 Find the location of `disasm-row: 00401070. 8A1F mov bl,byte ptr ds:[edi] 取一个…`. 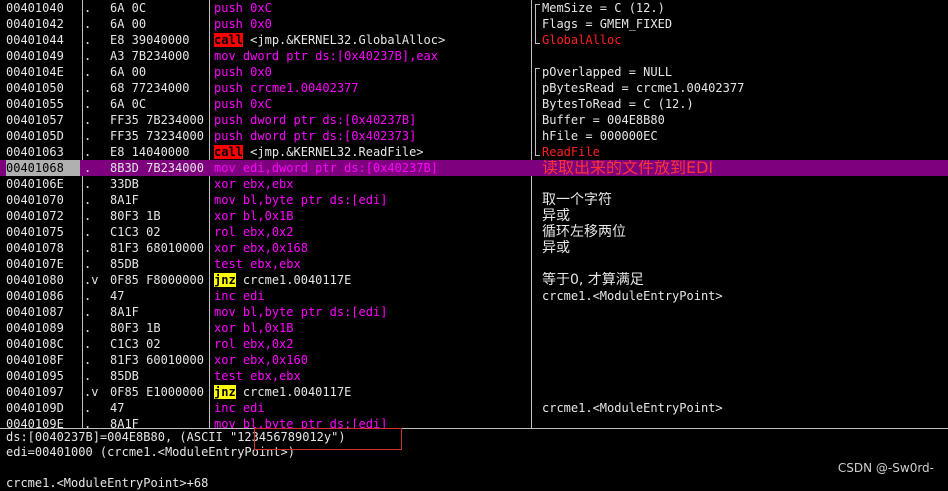

disasm-row: 00401070. 8A1F mov bl,byte ptr ds:[edi] 取一个… is located at coordinates (474, 200).